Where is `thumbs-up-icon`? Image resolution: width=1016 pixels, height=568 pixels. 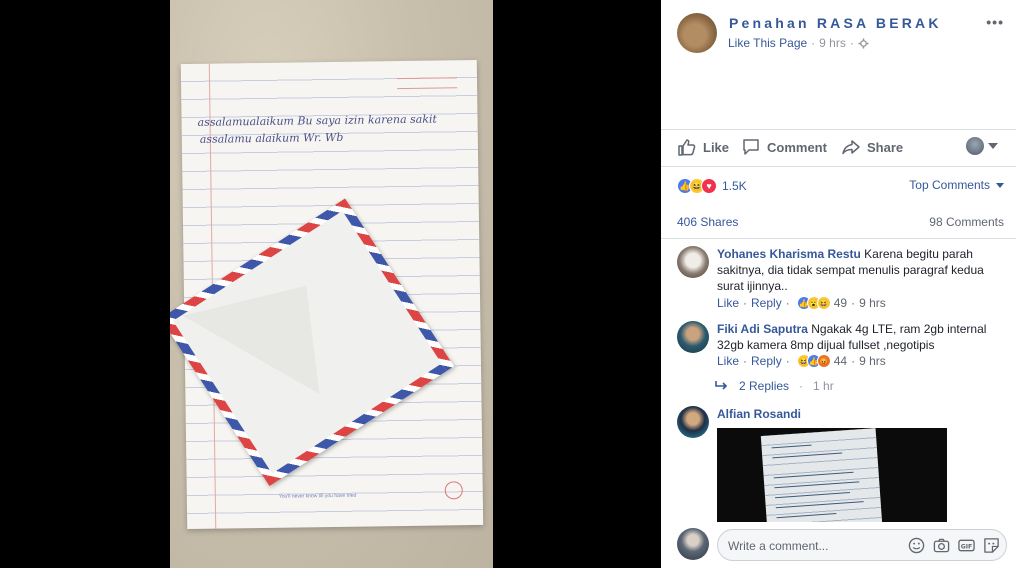 thumbs-up-icon is located at coordinates (687, 147).